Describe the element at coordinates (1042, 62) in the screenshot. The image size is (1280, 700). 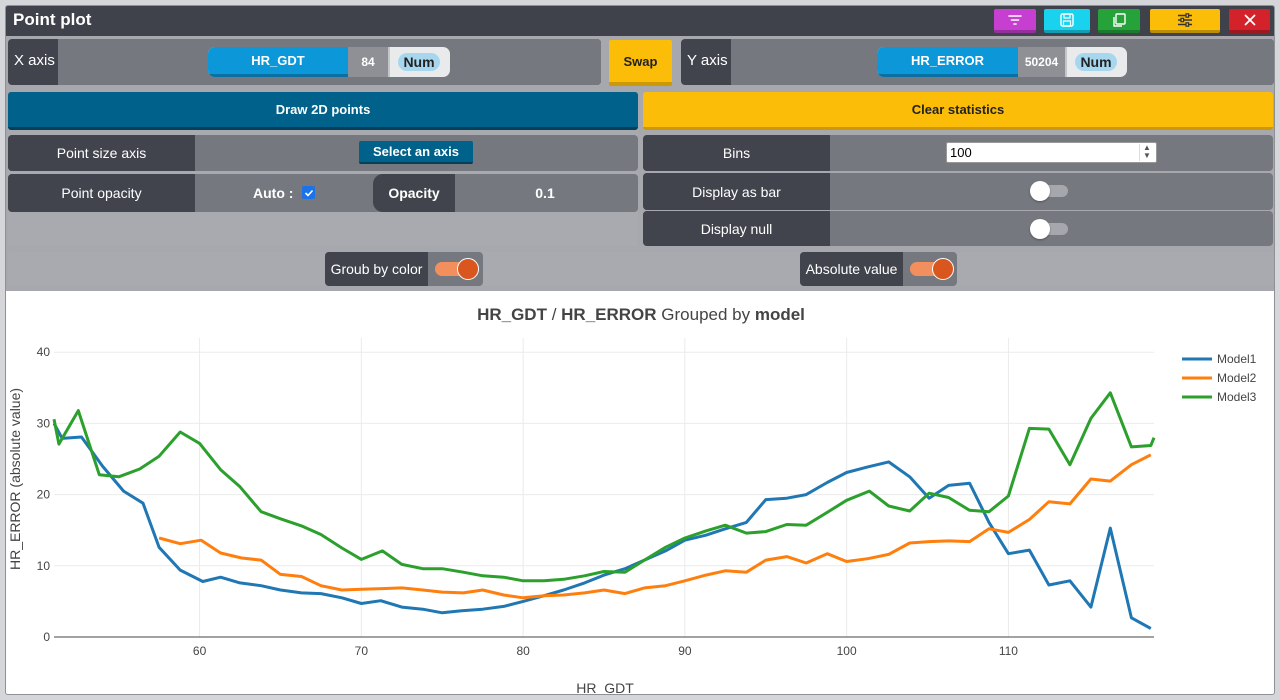
I see `y-axis-count: 50204` at that location.